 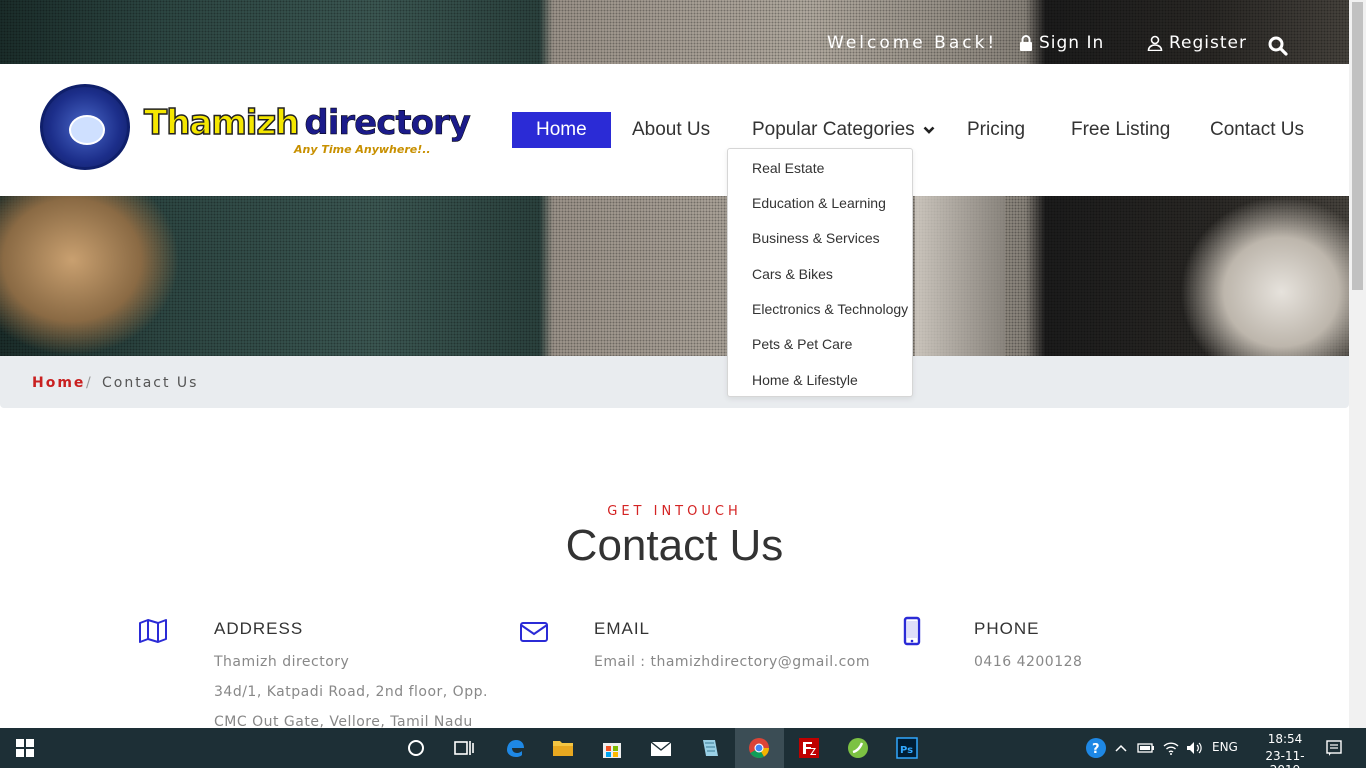 I want to click on breadcrumb-current: Contact Us, so click(x=150, y=383).